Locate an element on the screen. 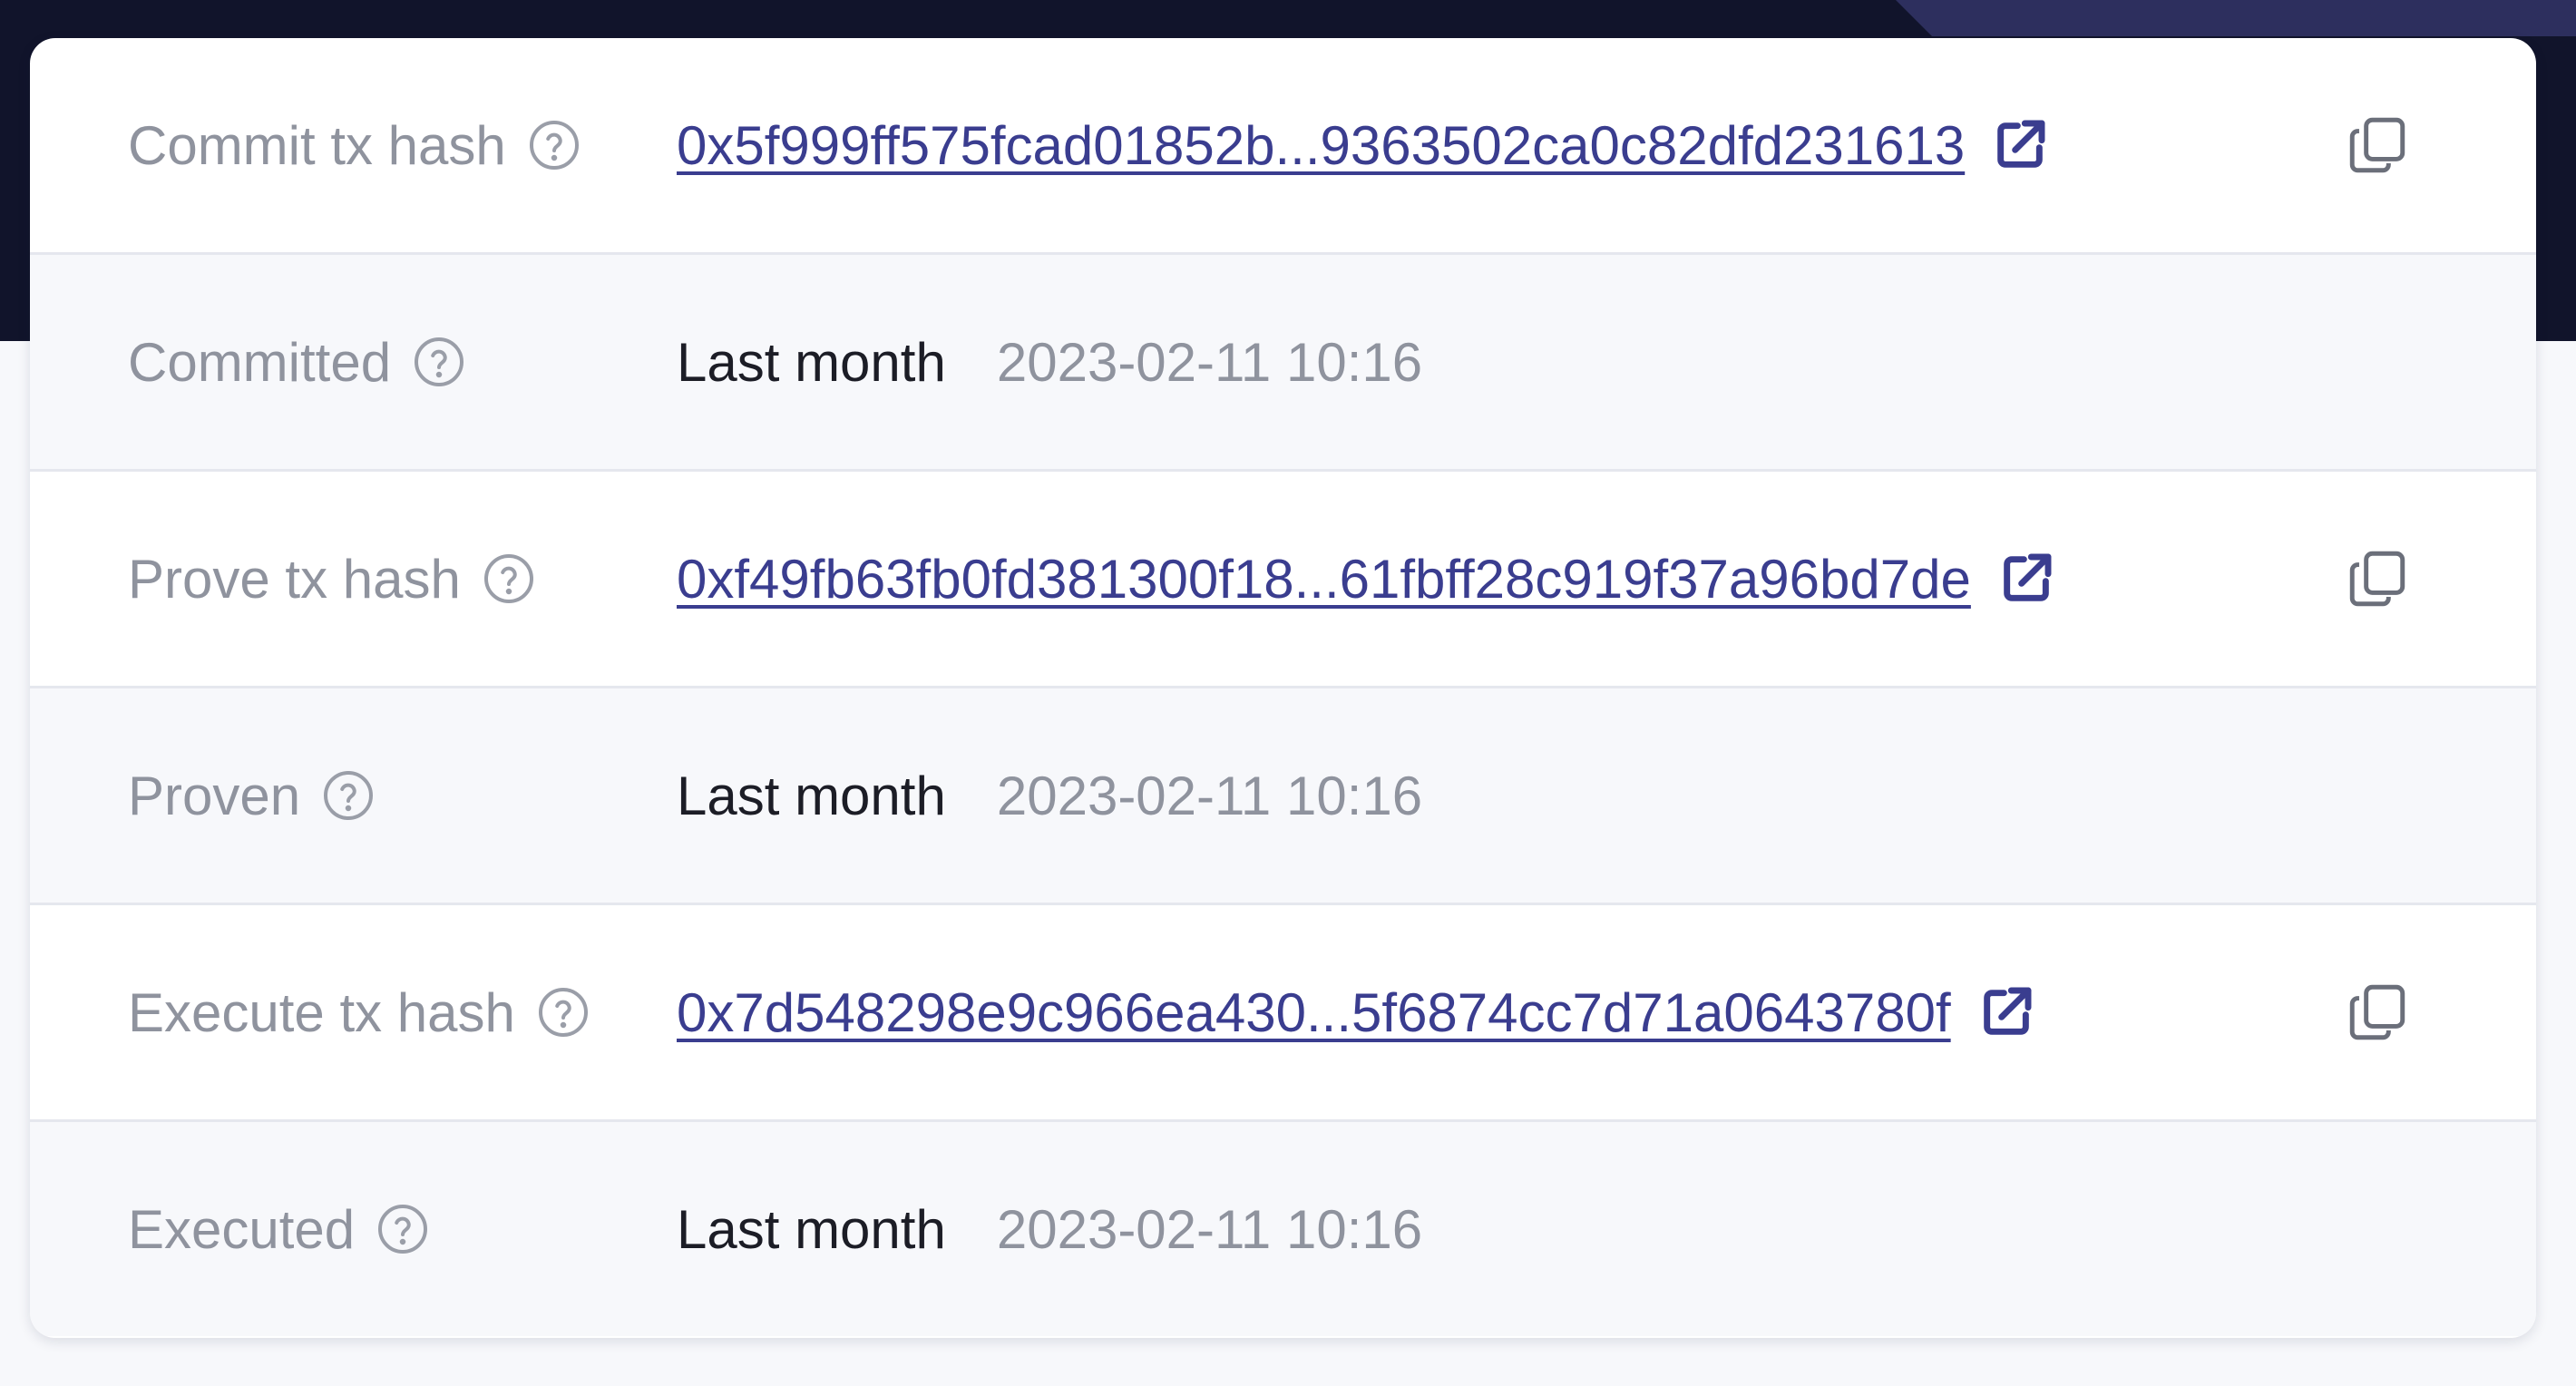 The height and width of the screenshot is (1386, 2576). copy-execute-hash-button is located at coordinates (2377, 1012).